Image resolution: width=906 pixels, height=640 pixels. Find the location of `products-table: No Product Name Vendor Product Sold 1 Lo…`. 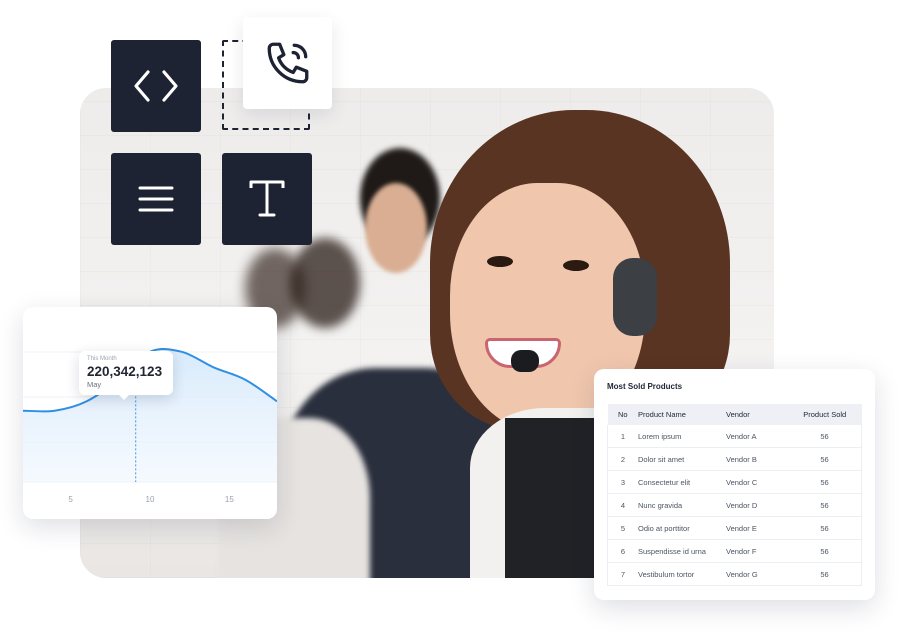

products-table: No Product Name Vendor Product Sold 1 Lo… is located at coordinates (734, 495).